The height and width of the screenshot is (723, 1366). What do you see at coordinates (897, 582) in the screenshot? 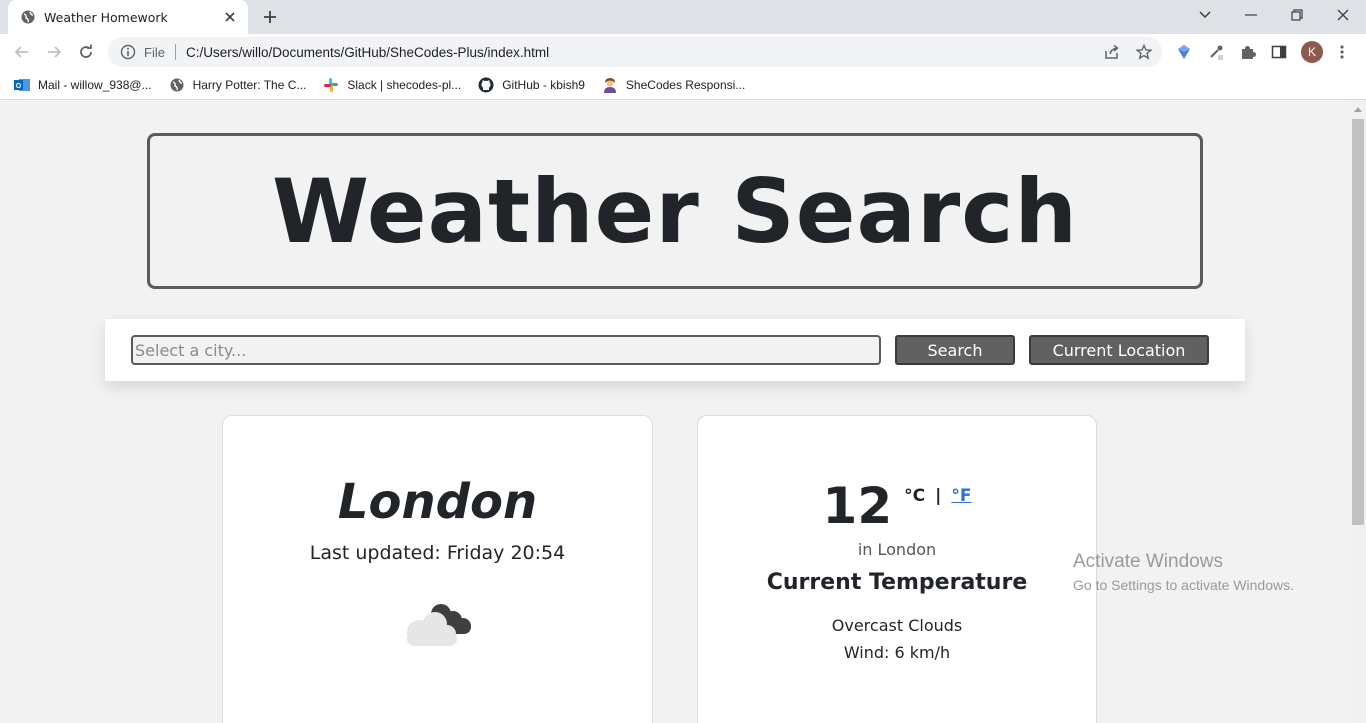
I see `current-temperature-label: Current Temperature` at bounding box center [897, 582].